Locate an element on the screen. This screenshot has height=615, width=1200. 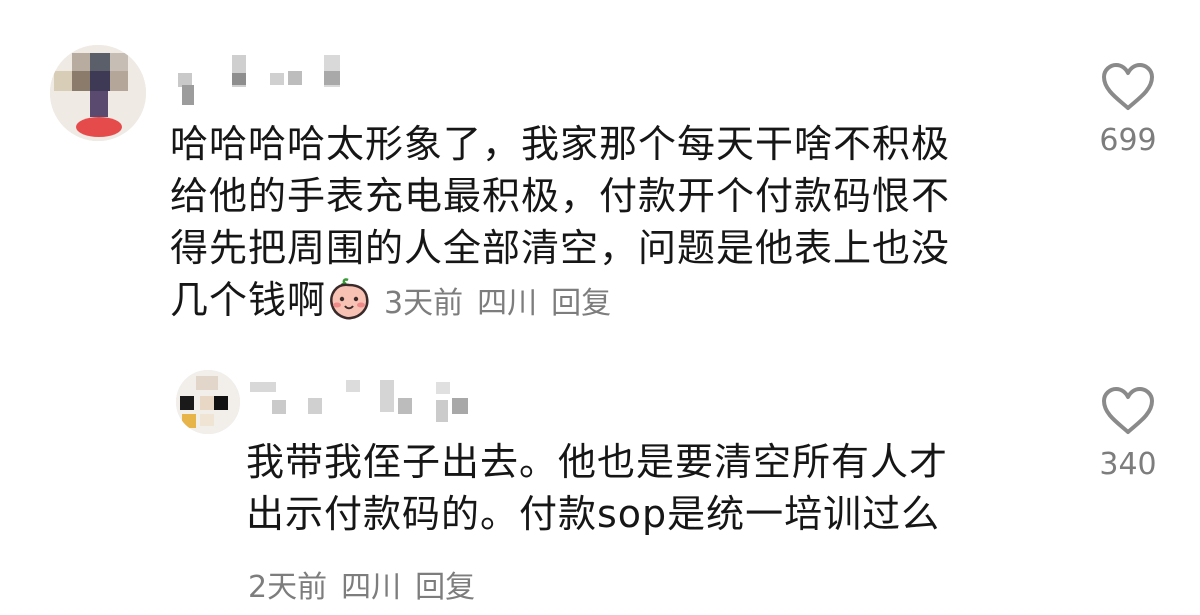
comment-line: 得先把周围的人全部清空，问题是他表上也没 is located at coordinates (560, 248).